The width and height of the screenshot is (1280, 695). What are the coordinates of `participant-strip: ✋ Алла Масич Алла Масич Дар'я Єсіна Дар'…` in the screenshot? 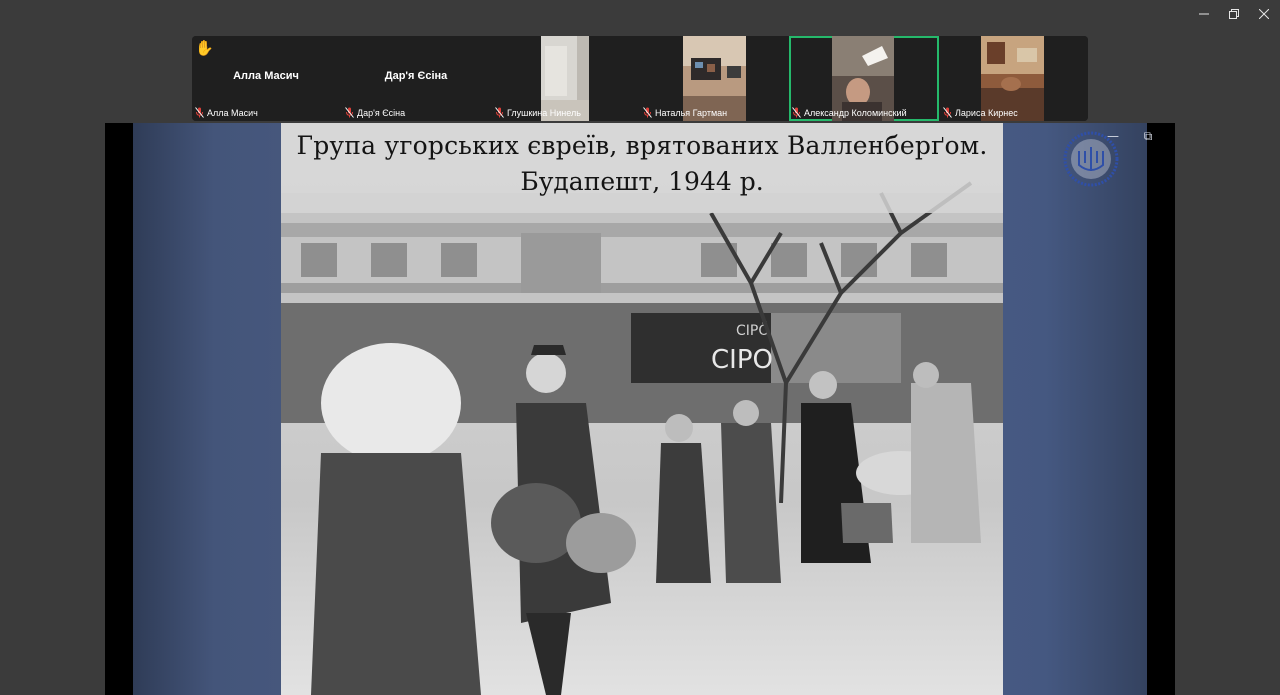 It's located at (640, 78).